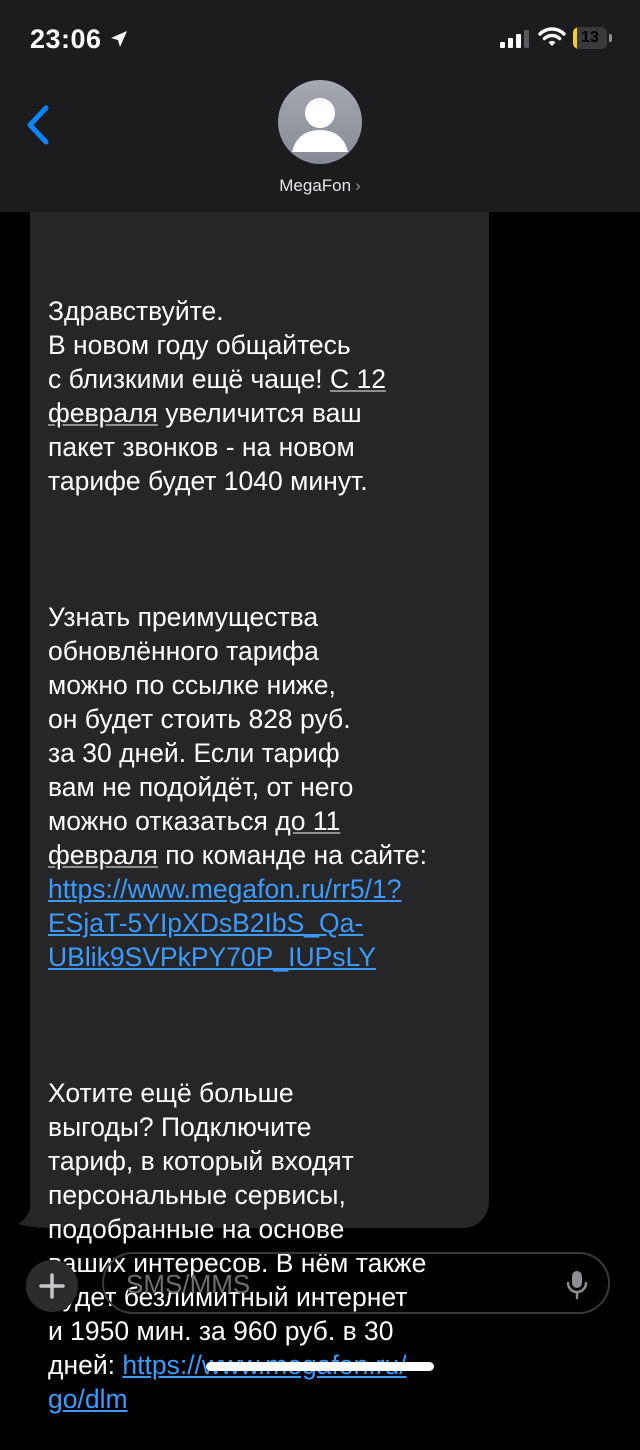  I want to click on wifi-icon, so click(552, 36).